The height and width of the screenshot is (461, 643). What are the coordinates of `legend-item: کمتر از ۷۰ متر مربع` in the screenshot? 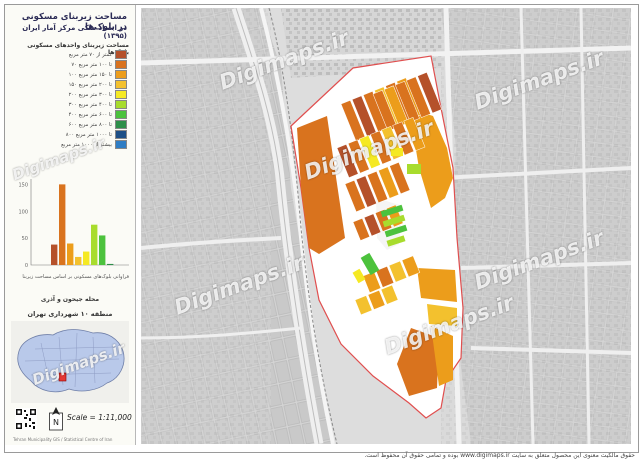 It's located at (70, 54).